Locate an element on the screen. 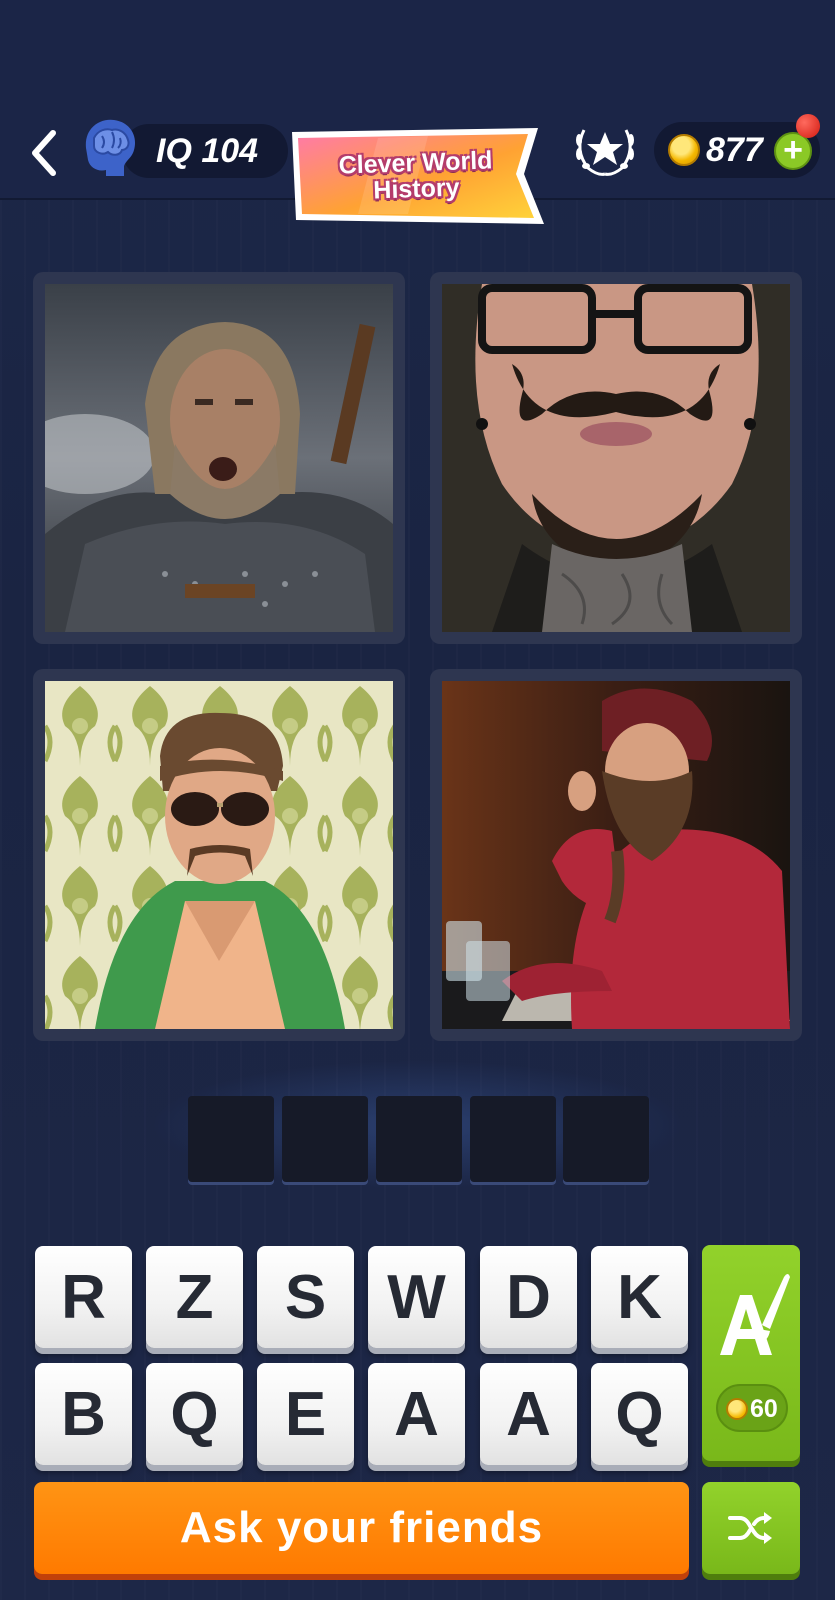 The height and width of the screenshot is (1600, 835). picture-sunglasses-green-jacket is located at coordinates (219, 855).